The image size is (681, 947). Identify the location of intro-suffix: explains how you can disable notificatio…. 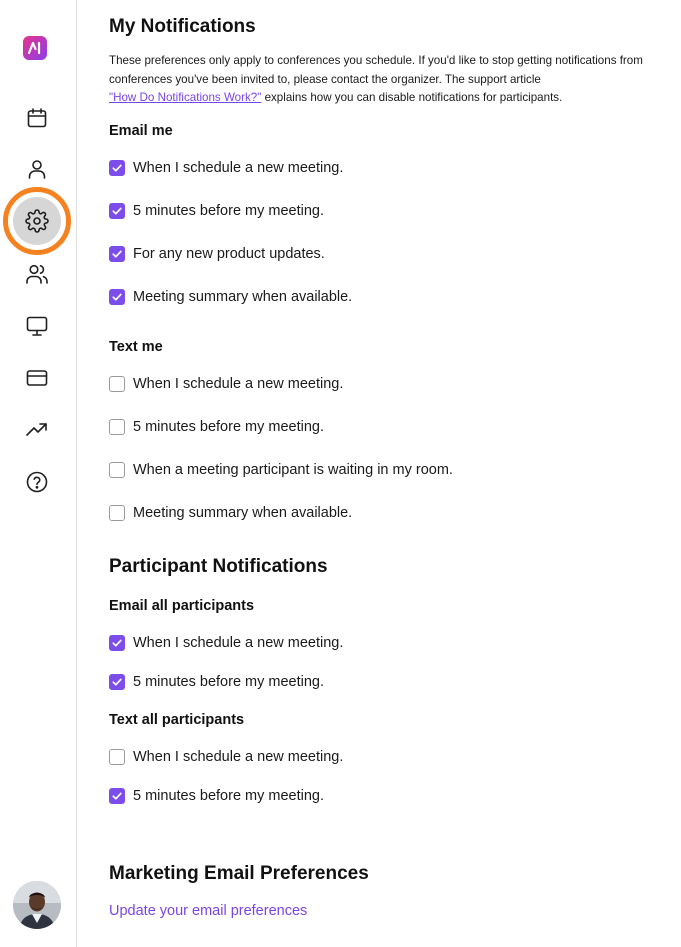
(412, 97).